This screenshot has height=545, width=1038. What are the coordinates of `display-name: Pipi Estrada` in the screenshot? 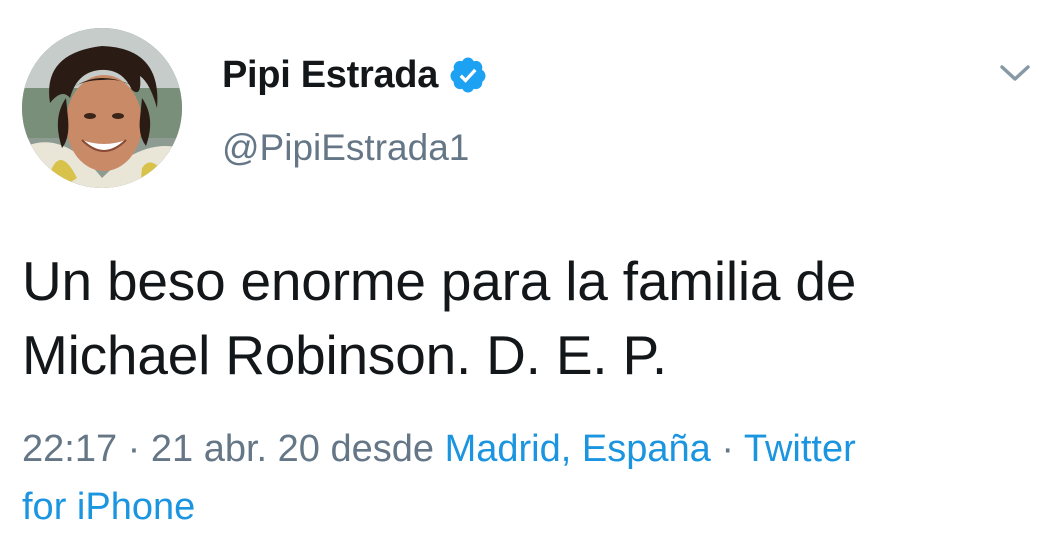 It's located at (330, 75).